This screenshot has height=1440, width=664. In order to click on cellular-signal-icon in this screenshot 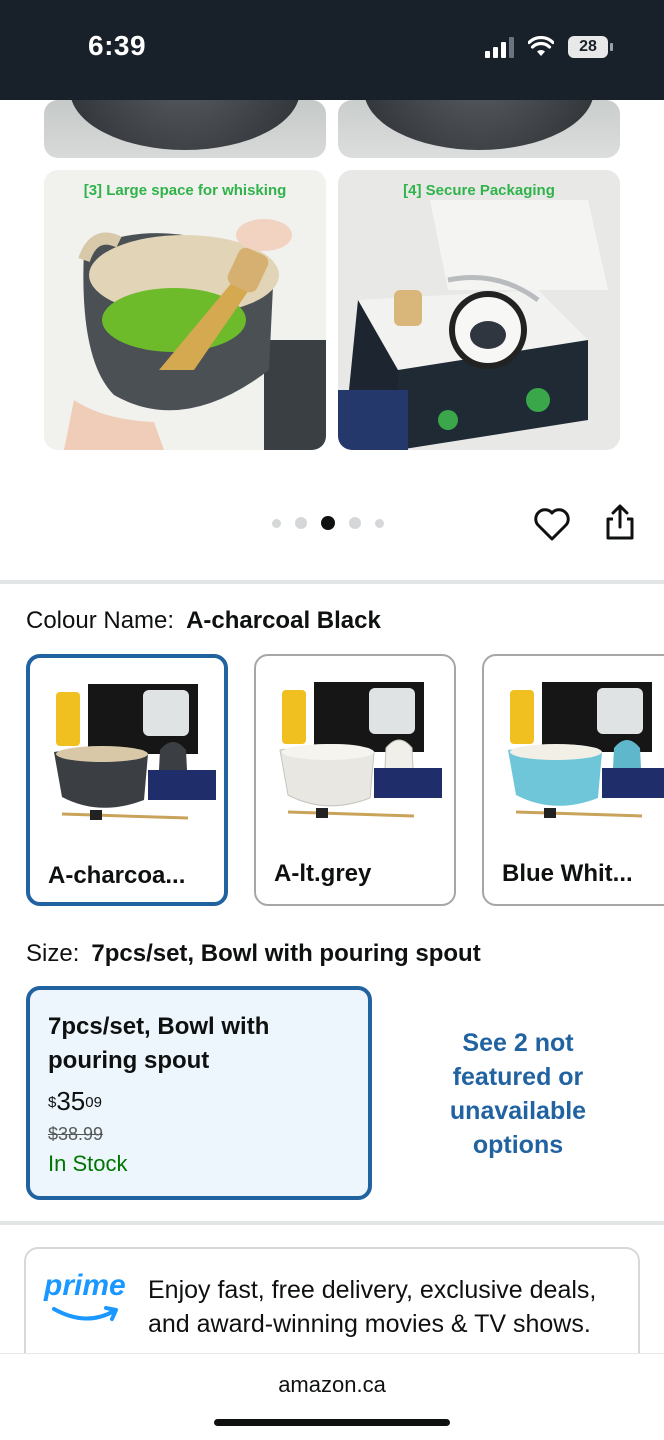, I will do `click(499, 47)`.